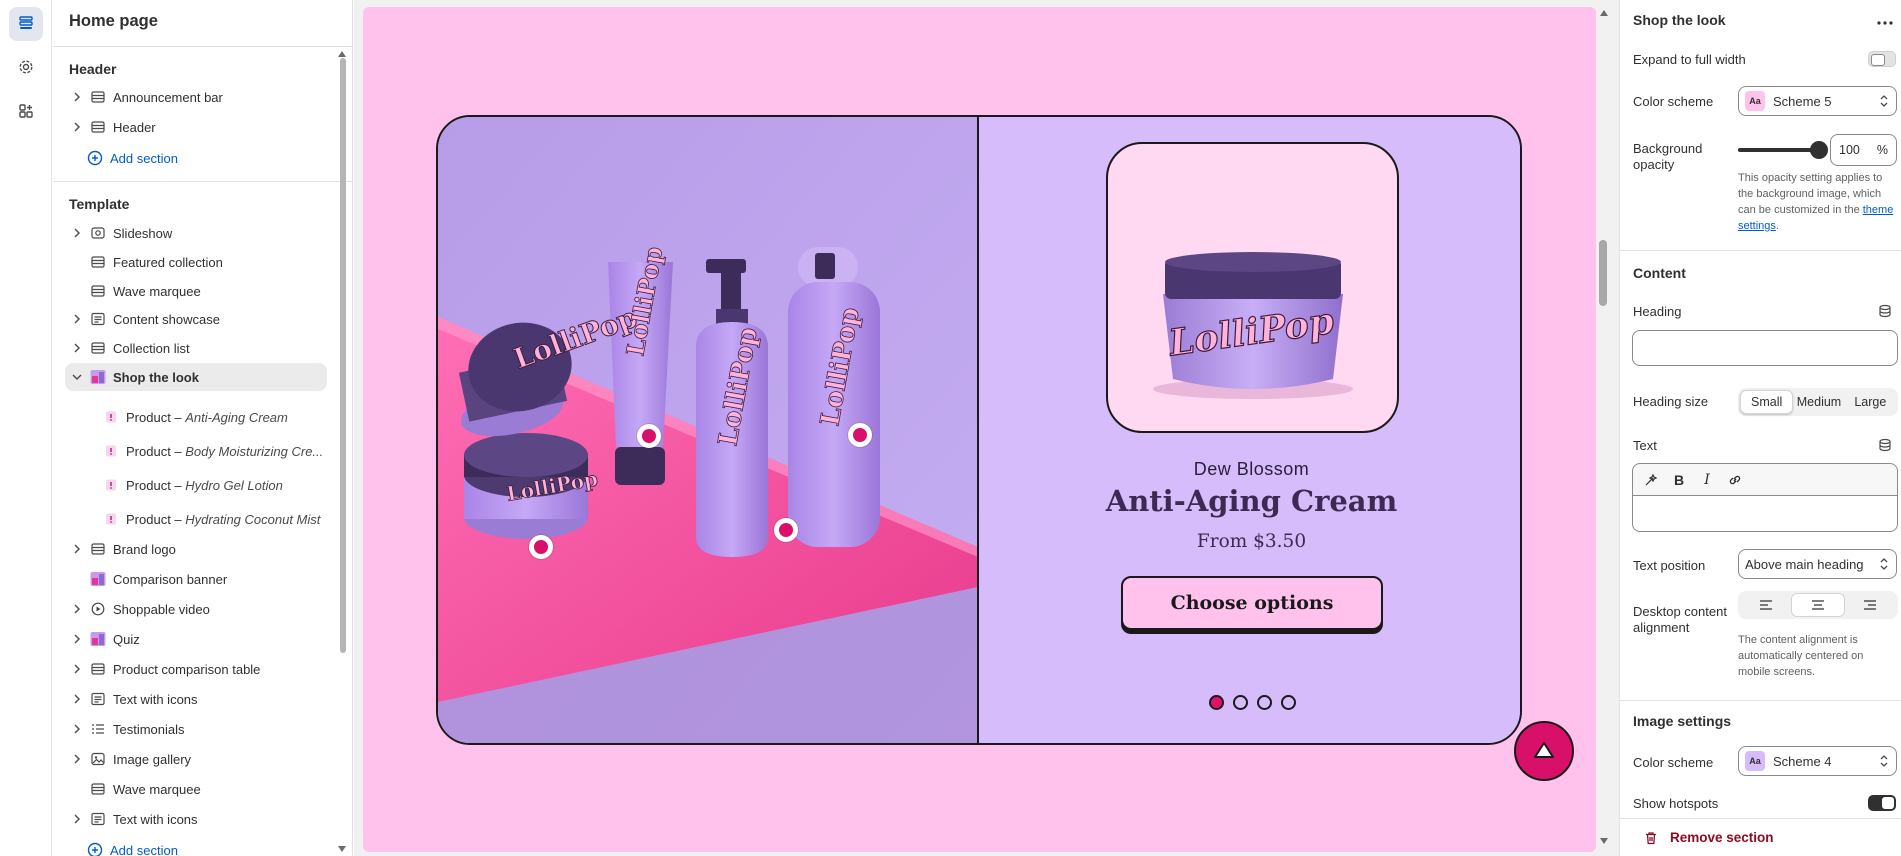 This screenshot has height=856, width=1901. Describe the element at coordinates (1669, 565) in the screenshot. I see `text-position-label: Text position` at that location.